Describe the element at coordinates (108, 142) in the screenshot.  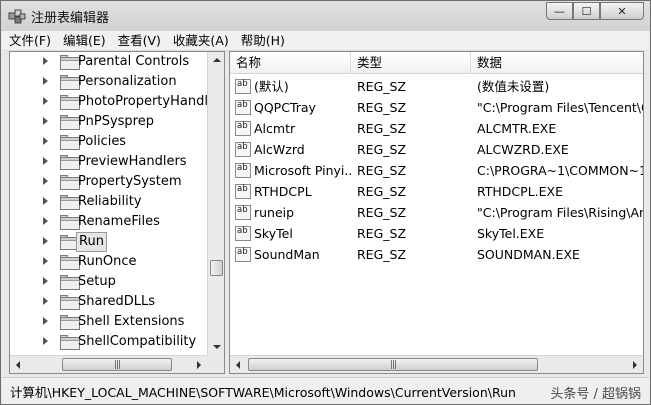
I see `tree-item: Policies` at that location.